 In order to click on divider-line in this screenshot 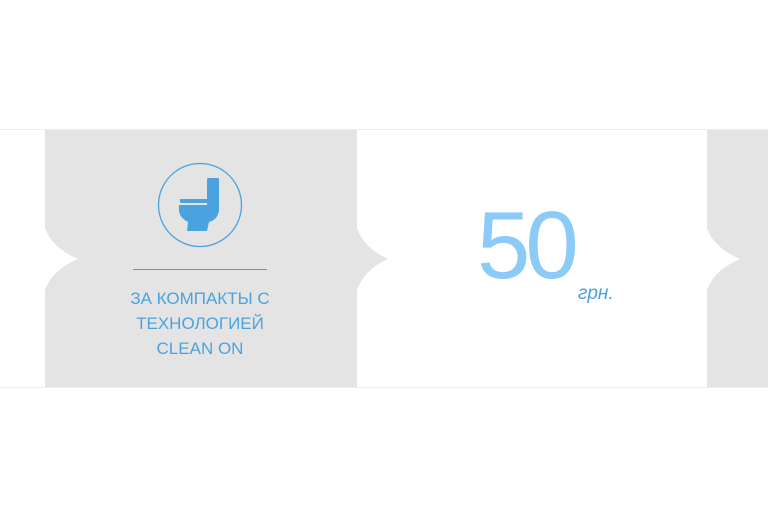, I will do `click(200, 269)`.